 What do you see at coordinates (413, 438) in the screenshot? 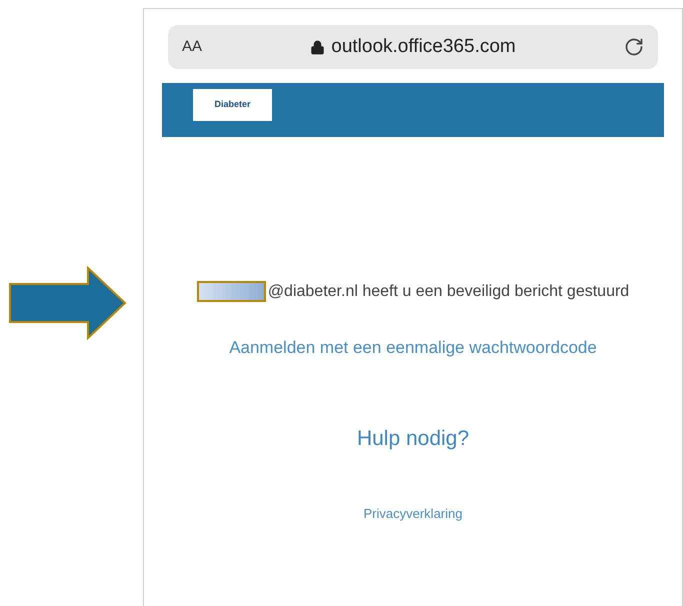
I see `help-link: Hulp nodig?` at bounding box center [413, 438].